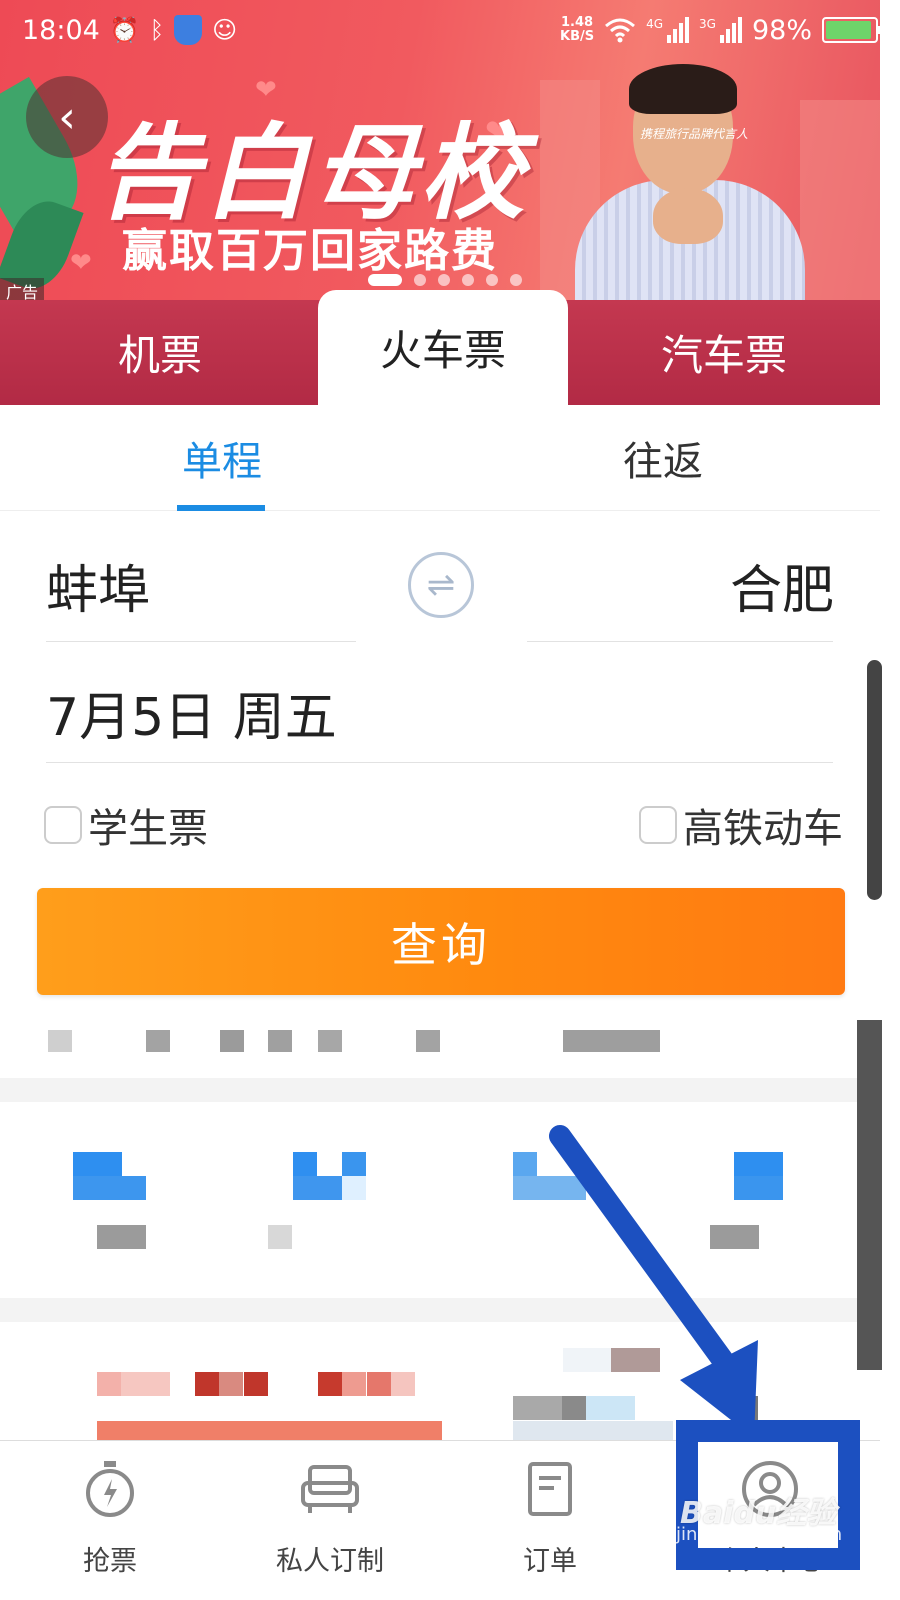  I want to click on alarm-icon: ⏰, so click(124, 30).